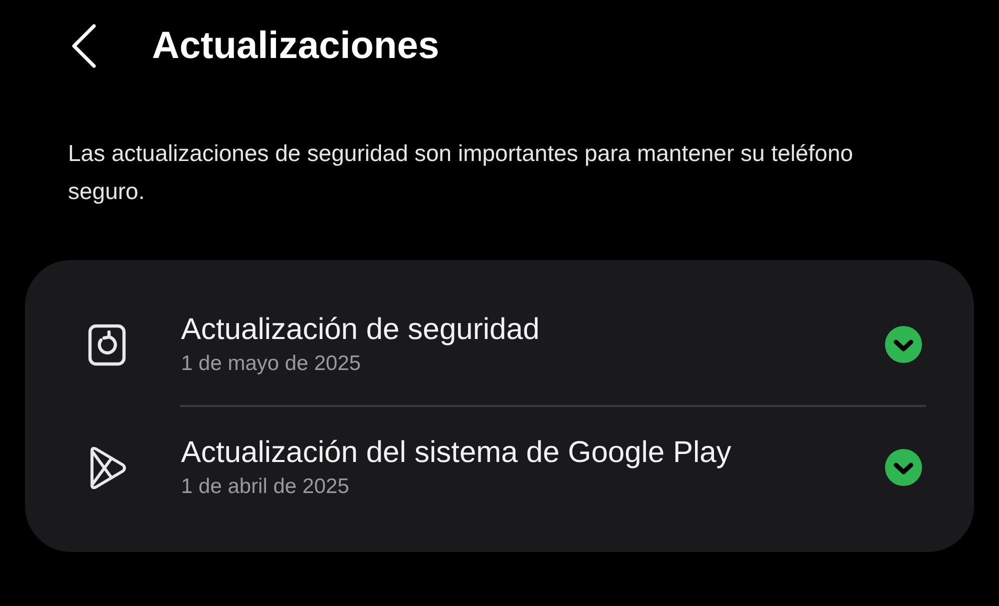  I want to click on page-title: Actualizaciones, so click(296, 46).